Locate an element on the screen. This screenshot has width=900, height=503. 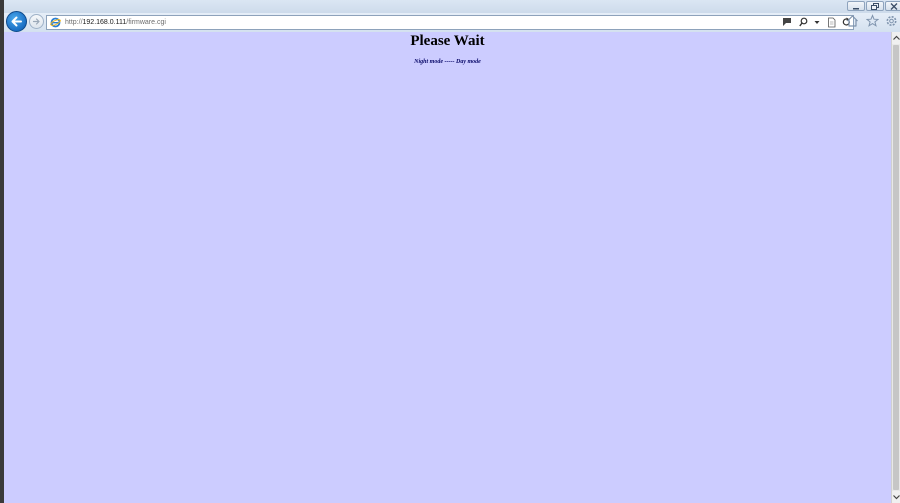
chevron-up-icon is located at coordinates (896, 37).